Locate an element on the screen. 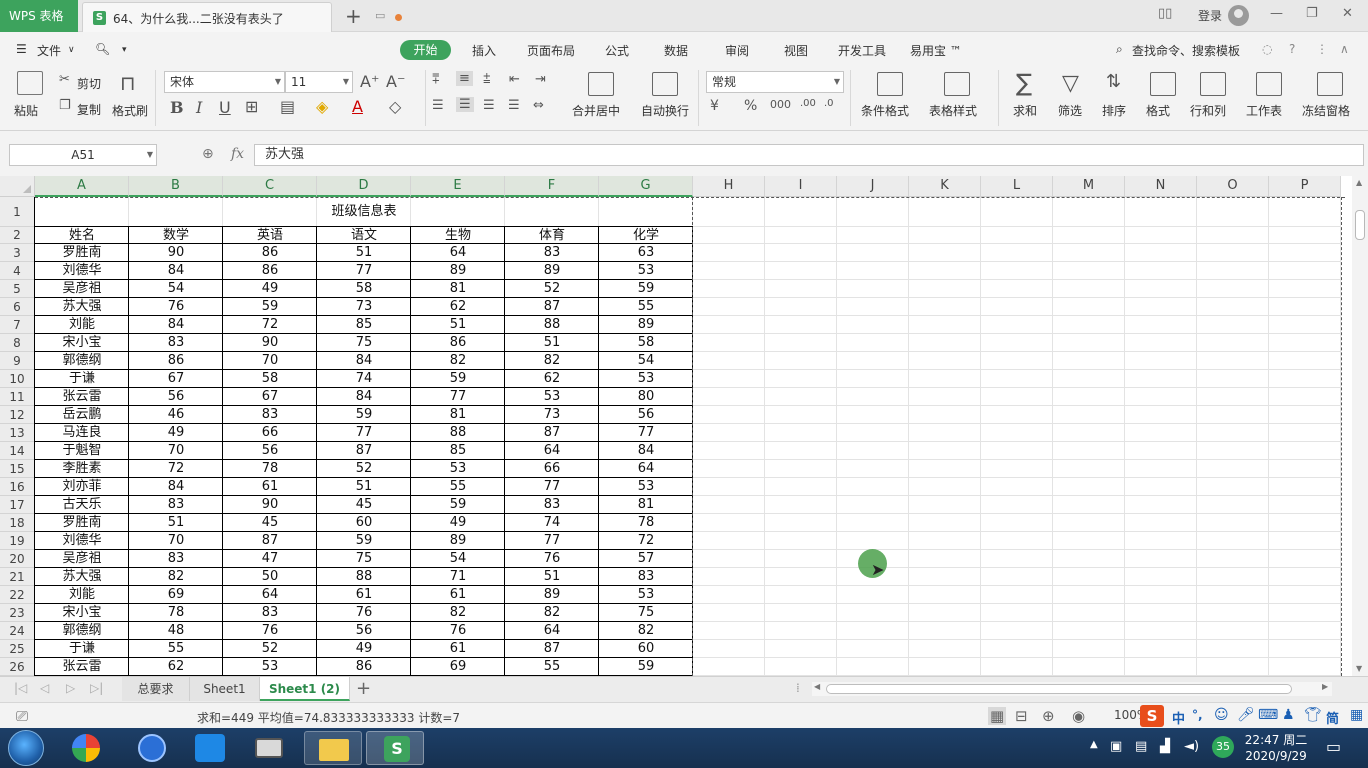 The height and width of the screenshot is (768, 1368). photo-app-icon is located at coordinates (87, 748).